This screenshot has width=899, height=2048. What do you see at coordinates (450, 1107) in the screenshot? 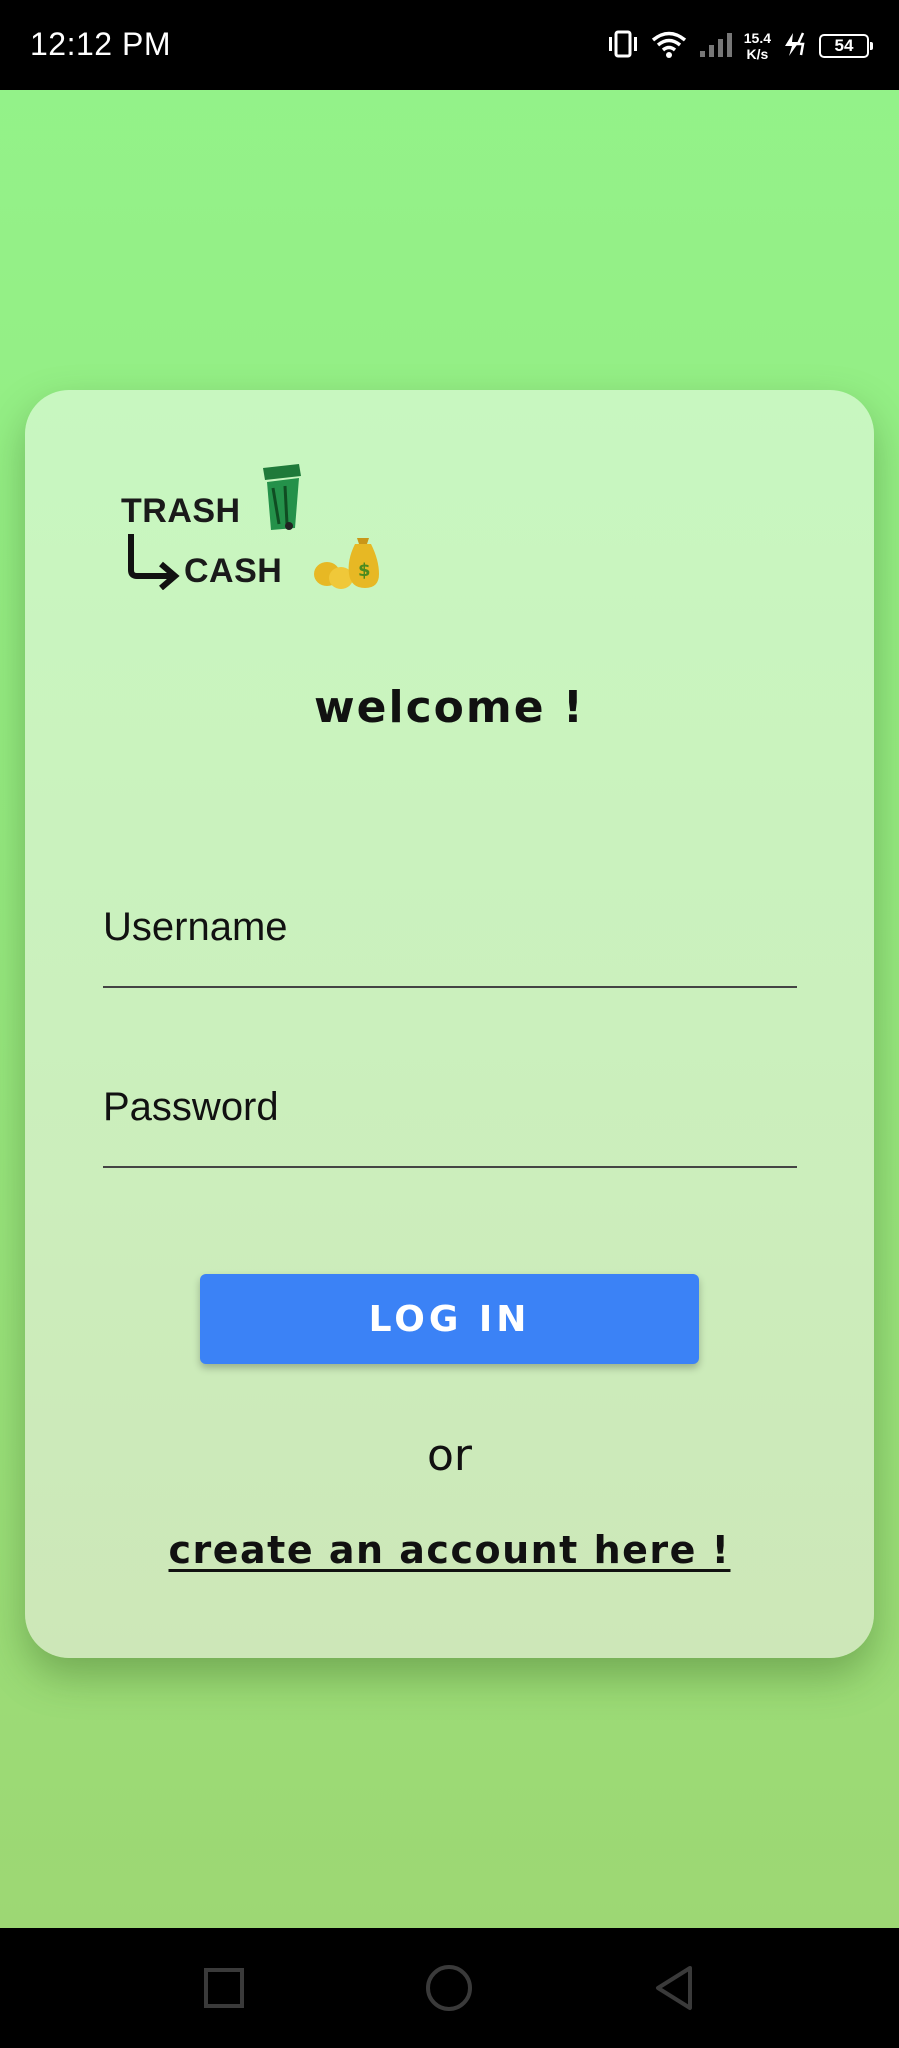
I see `password-input` at bounding box center [450, 1107].